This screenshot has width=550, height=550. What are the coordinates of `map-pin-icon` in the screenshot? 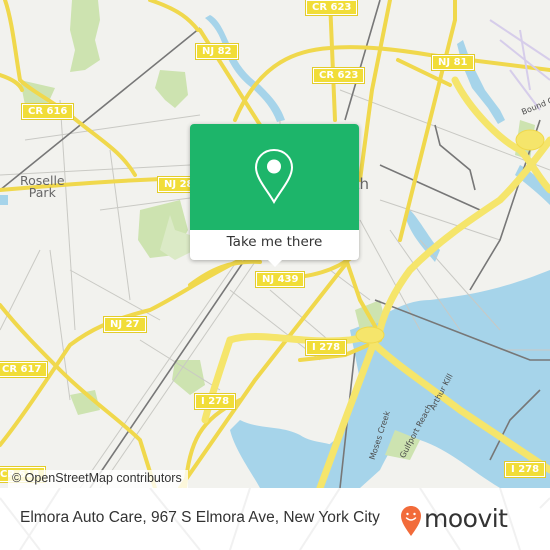 It's located at (274, 176).